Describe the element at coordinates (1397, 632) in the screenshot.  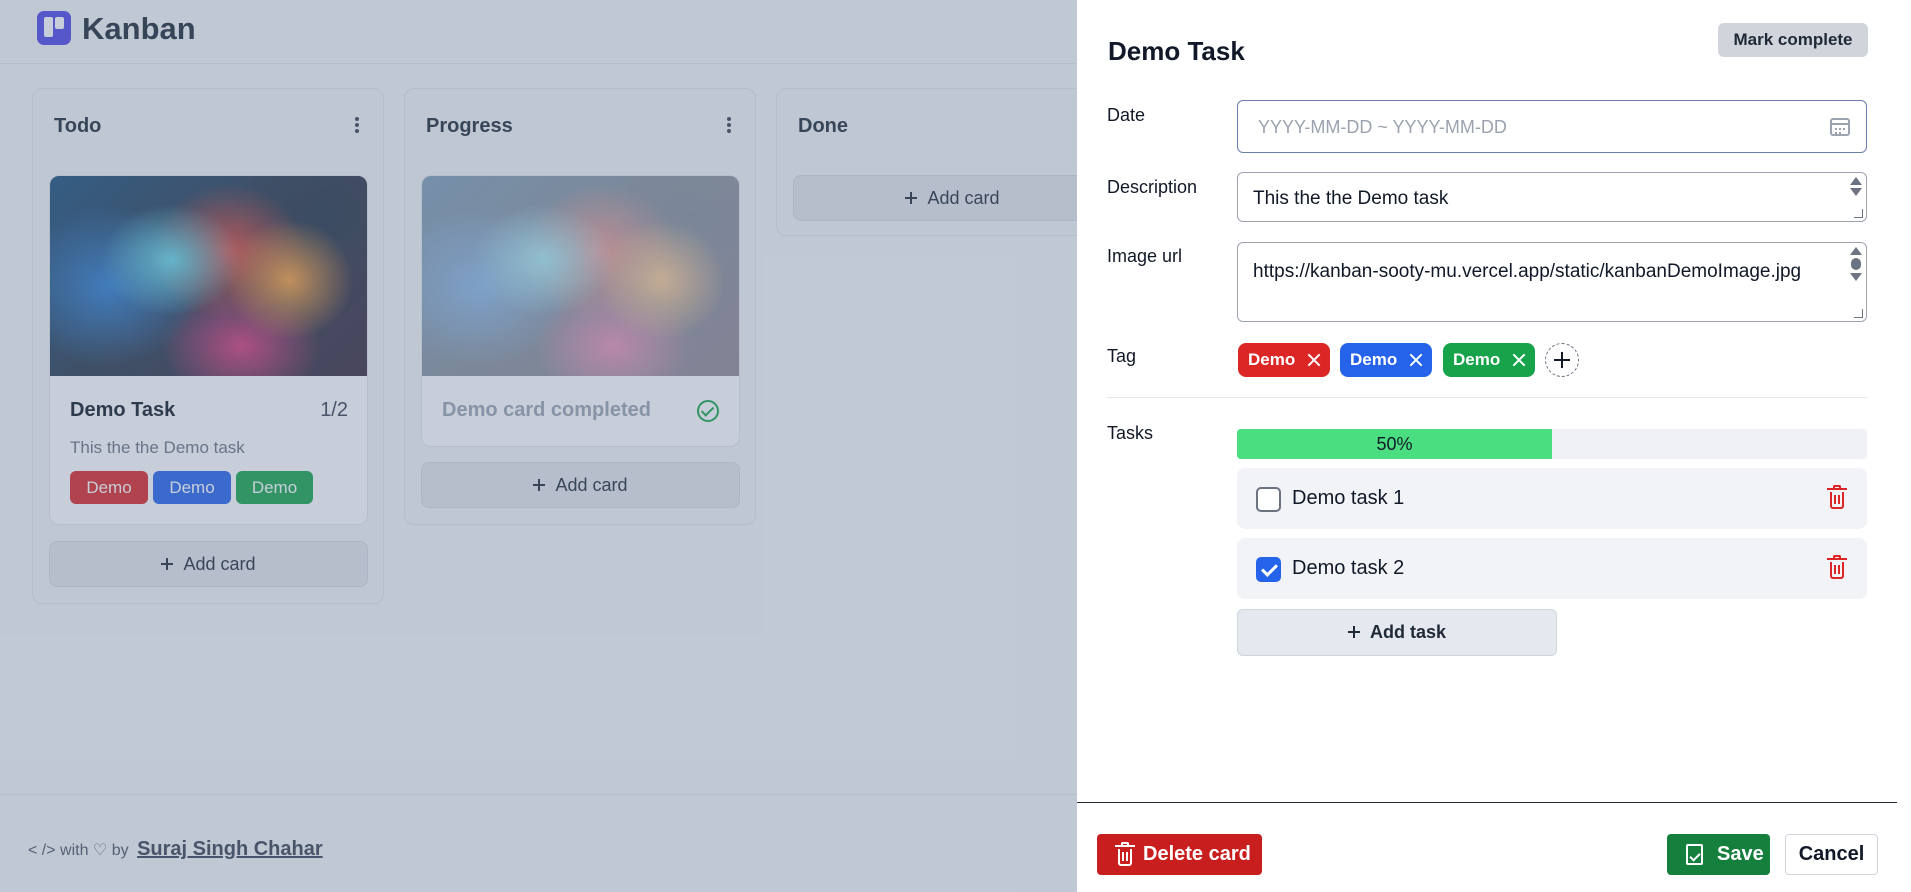
I see `add-task-button: Add task` at that location.